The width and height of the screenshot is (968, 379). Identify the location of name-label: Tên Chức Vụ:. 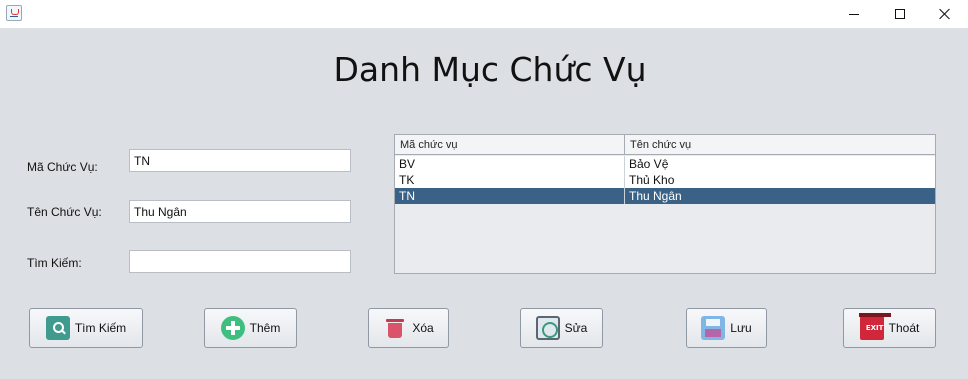
(64, 212).